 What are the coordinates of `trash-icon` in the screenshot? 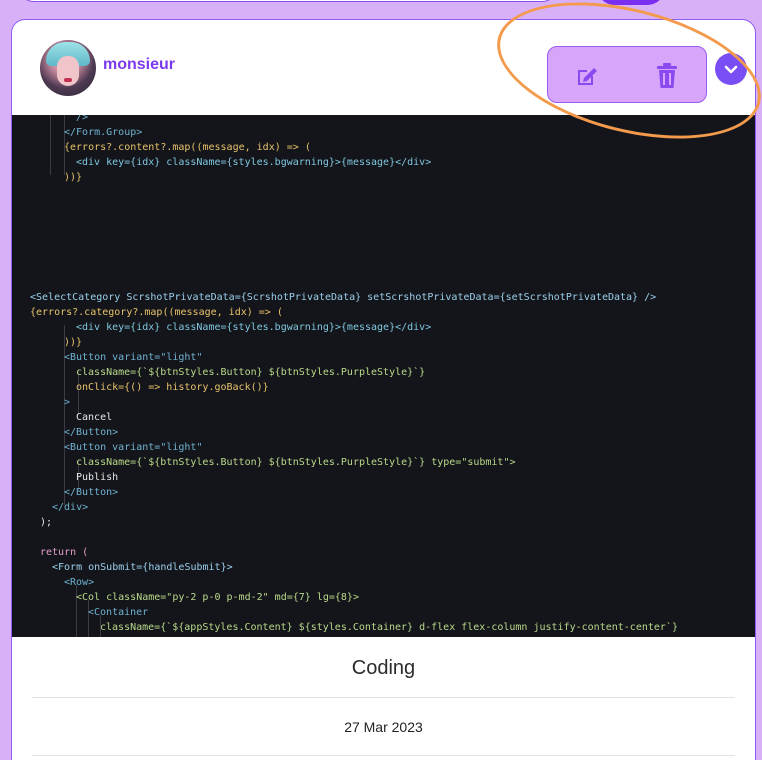 It's located at (667, 75).